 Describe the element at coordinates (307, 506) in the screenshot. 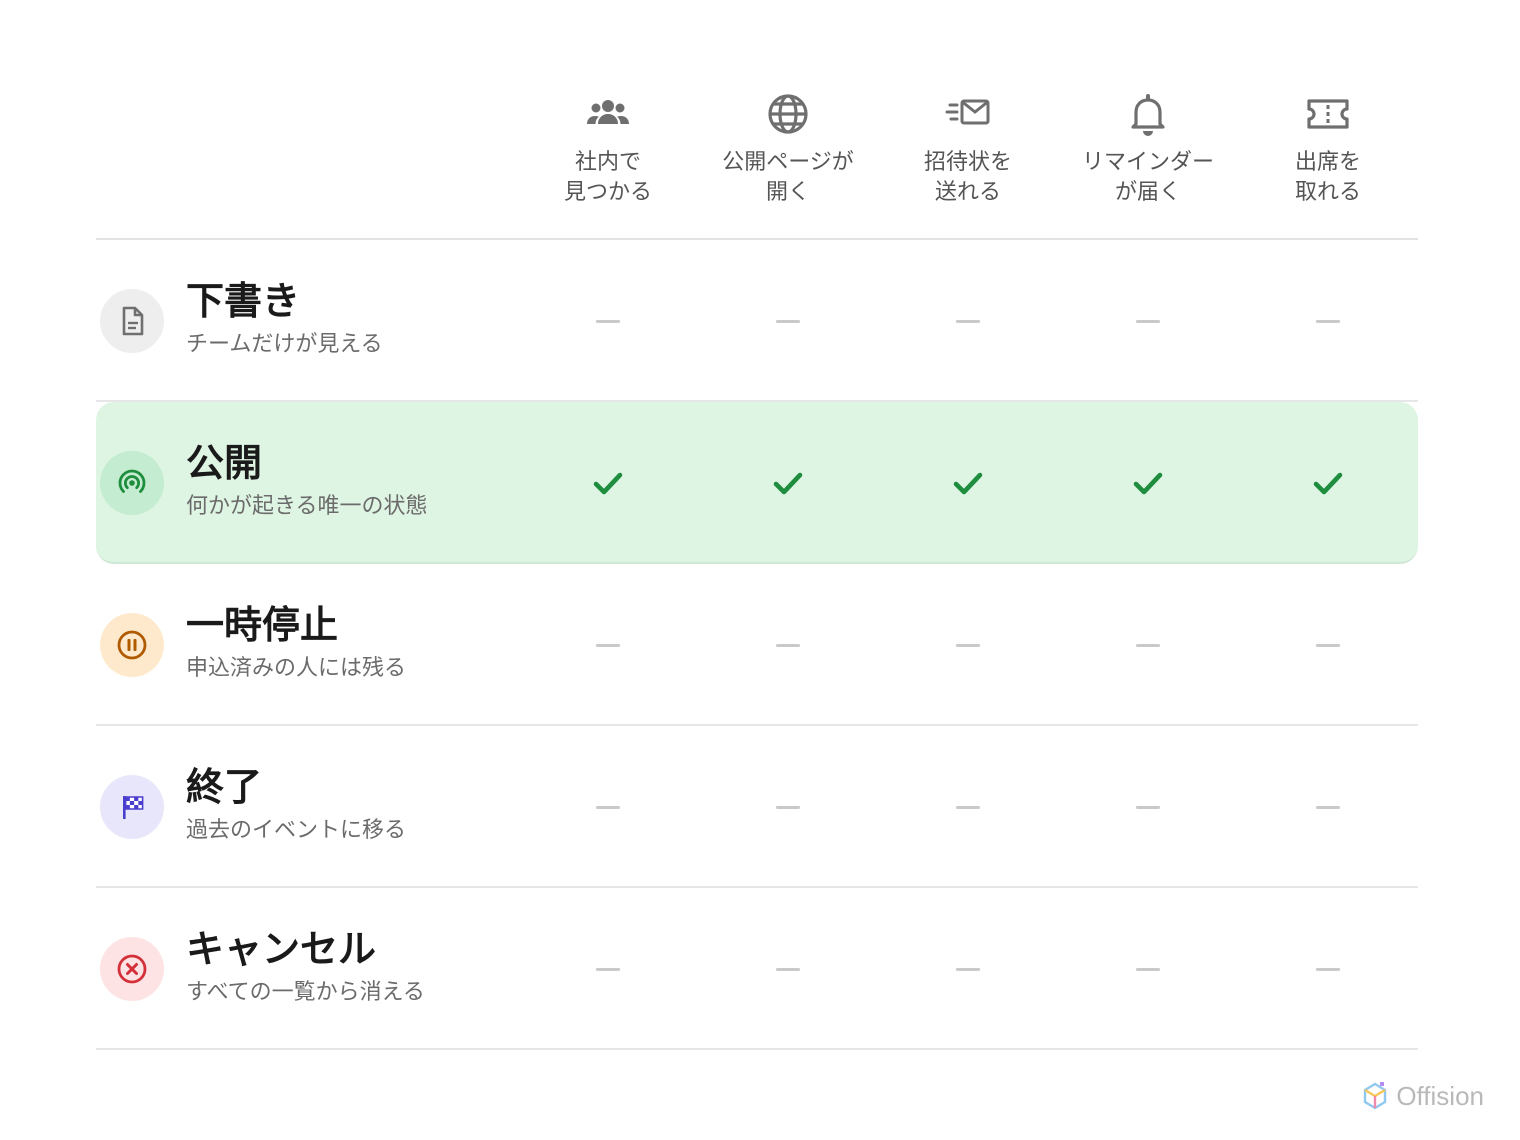

I see `status-description: 何かが起きる唯一の状態` at that location.